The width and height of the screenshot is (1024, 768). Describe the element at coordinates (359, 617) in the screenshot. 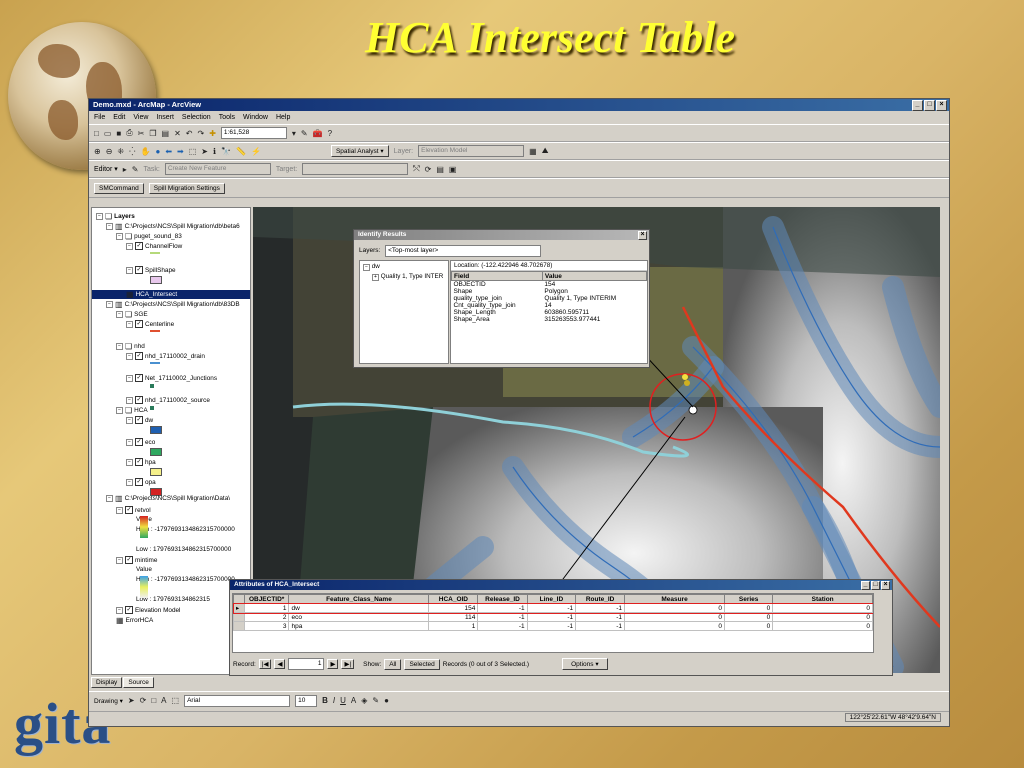

I see `table-cell: eco` at that location.